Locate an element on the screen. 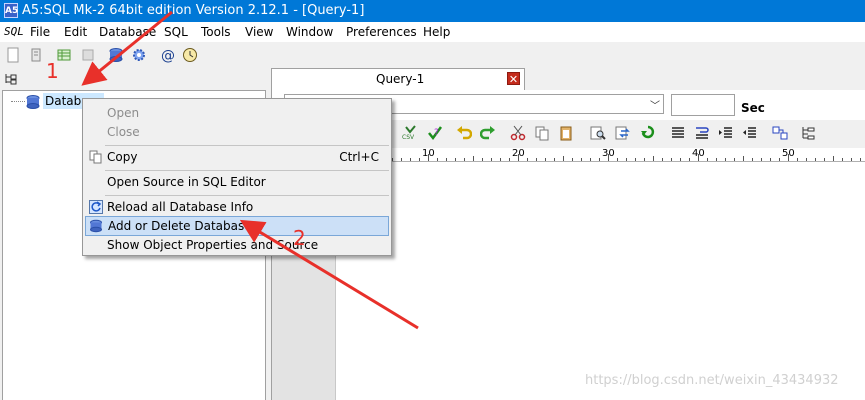 The image size is (865, 400). reload-icon is located at coordinates (96, 207).